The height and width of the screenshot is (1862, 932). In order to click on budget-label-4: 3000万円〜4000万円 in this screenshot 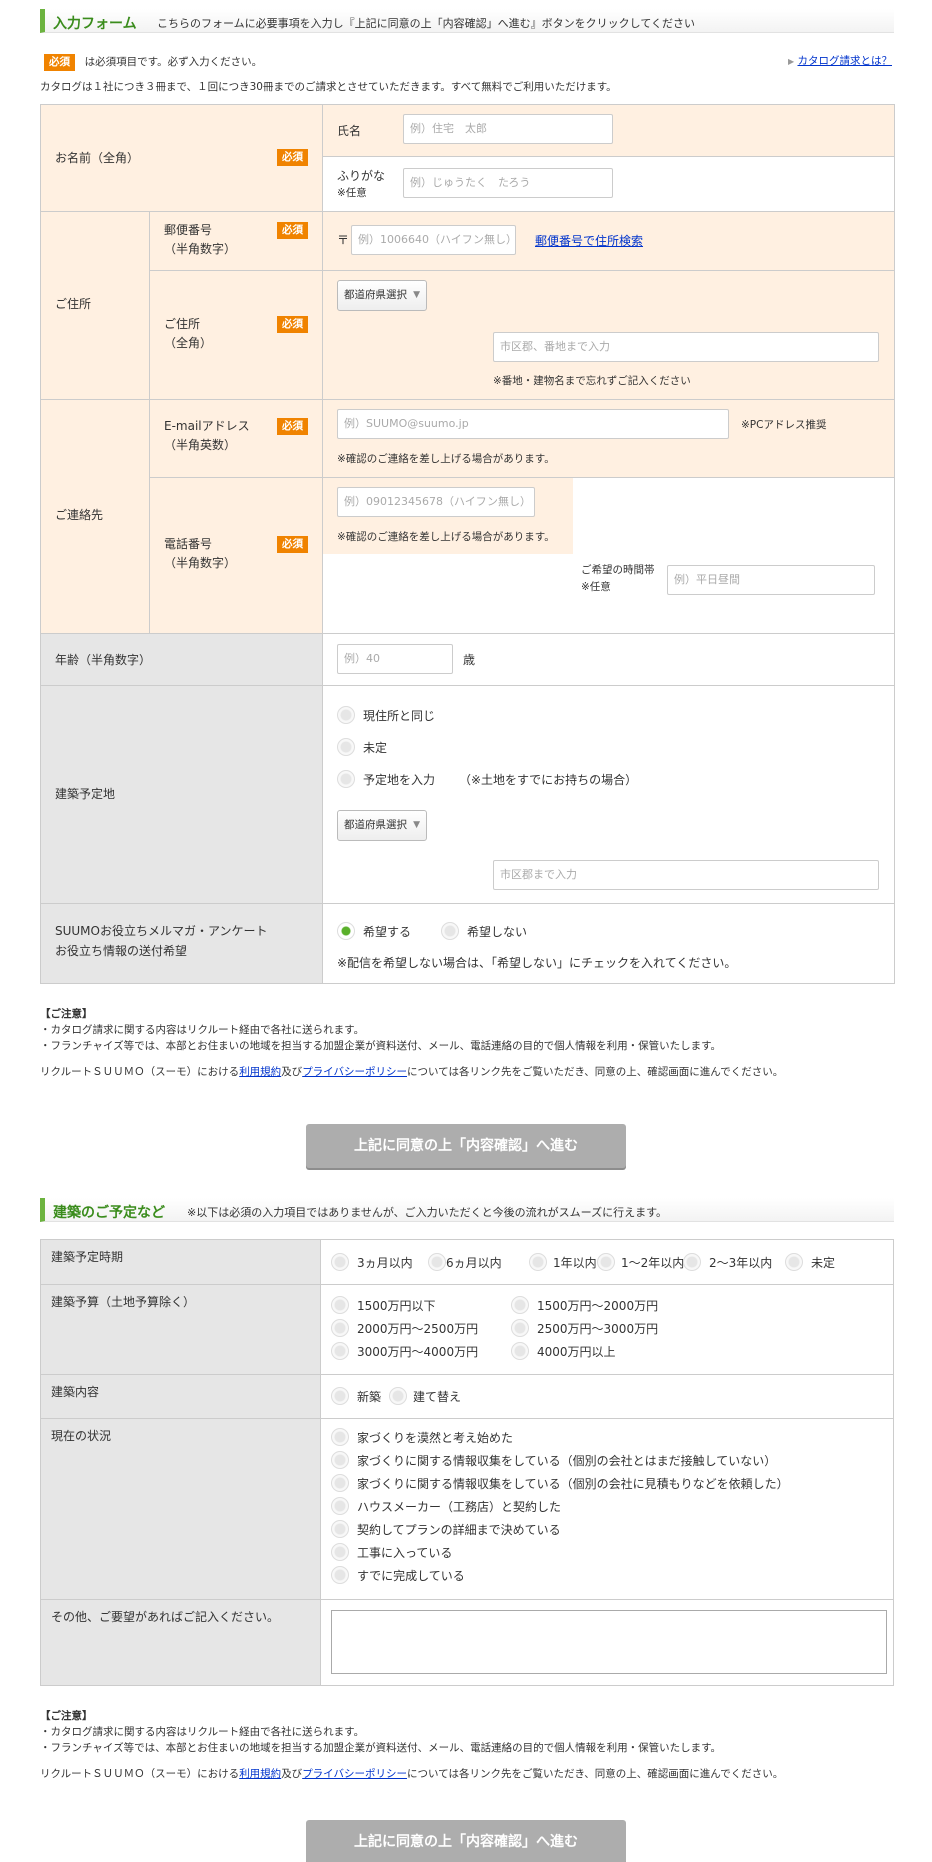, I will do `click(418, 1352)`.